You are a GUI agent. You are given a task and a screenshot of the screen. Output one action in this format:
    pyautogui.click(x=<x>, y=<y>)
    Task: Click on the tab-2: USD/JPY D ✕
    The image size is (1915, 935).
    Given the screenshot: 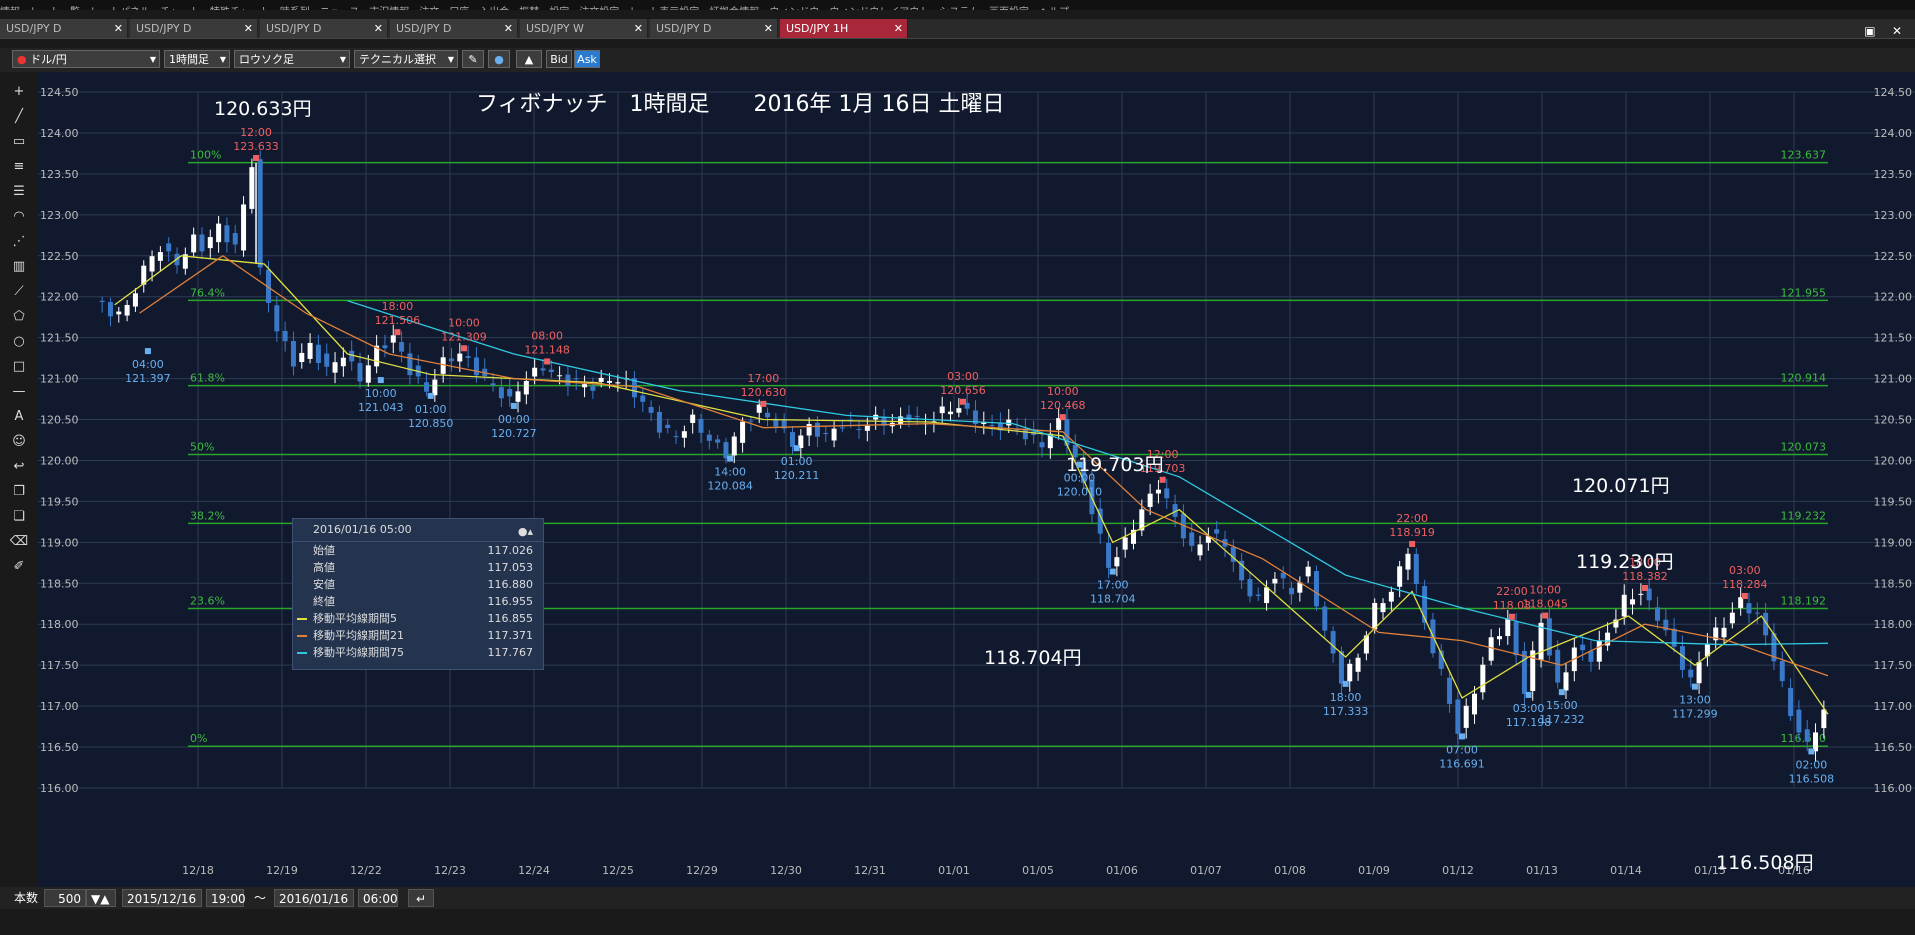 What is the action you would take?
    pyautogui.click(x=324, y=28)
    